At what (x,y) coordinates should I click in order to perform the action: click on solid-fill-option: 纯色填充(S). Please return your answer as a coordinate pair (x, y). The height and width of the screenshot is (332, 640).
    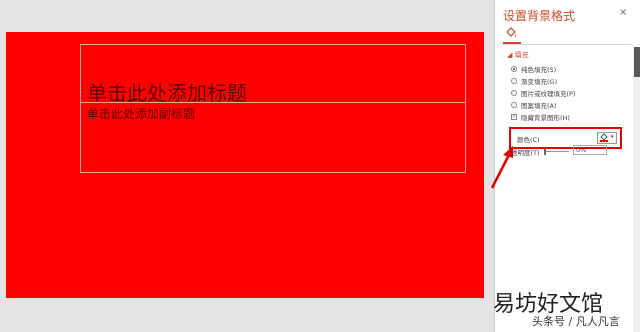
    Looking at the image, I should click on (533, 69).